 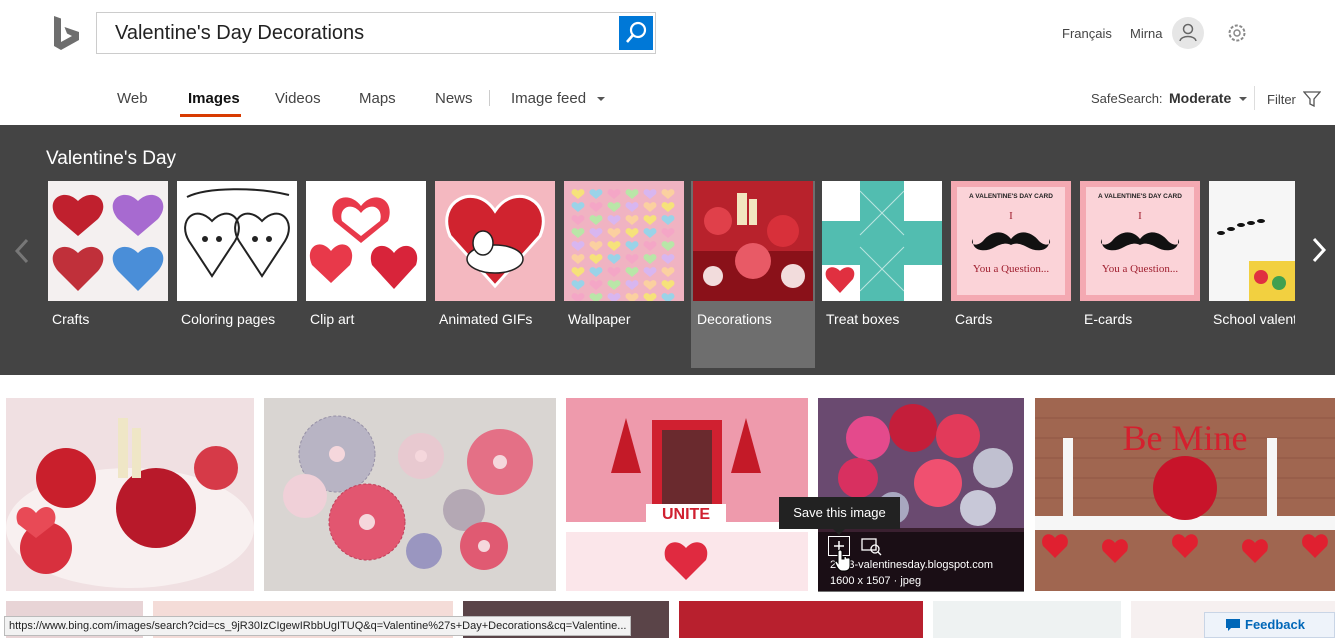 What do you see at coordinates (1254, 98) in the screenshot?
I see `filter-divider` at bounding box center [1254, 98].